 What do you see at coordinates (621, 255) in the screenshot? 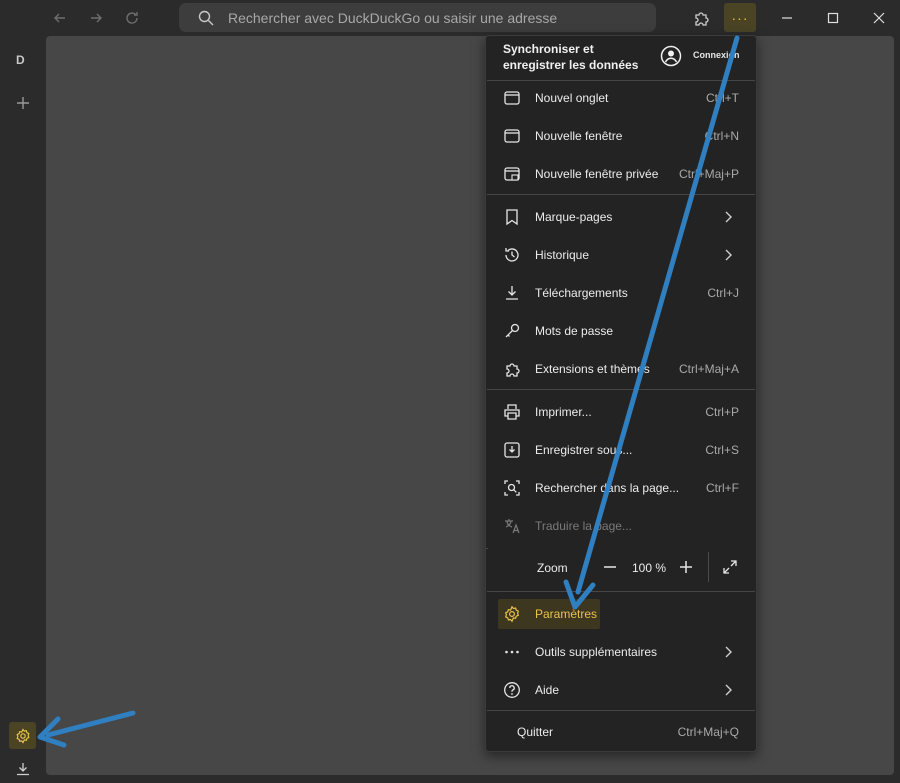
I see `menu-item-history: Historique` at bounding box center [621, 255].